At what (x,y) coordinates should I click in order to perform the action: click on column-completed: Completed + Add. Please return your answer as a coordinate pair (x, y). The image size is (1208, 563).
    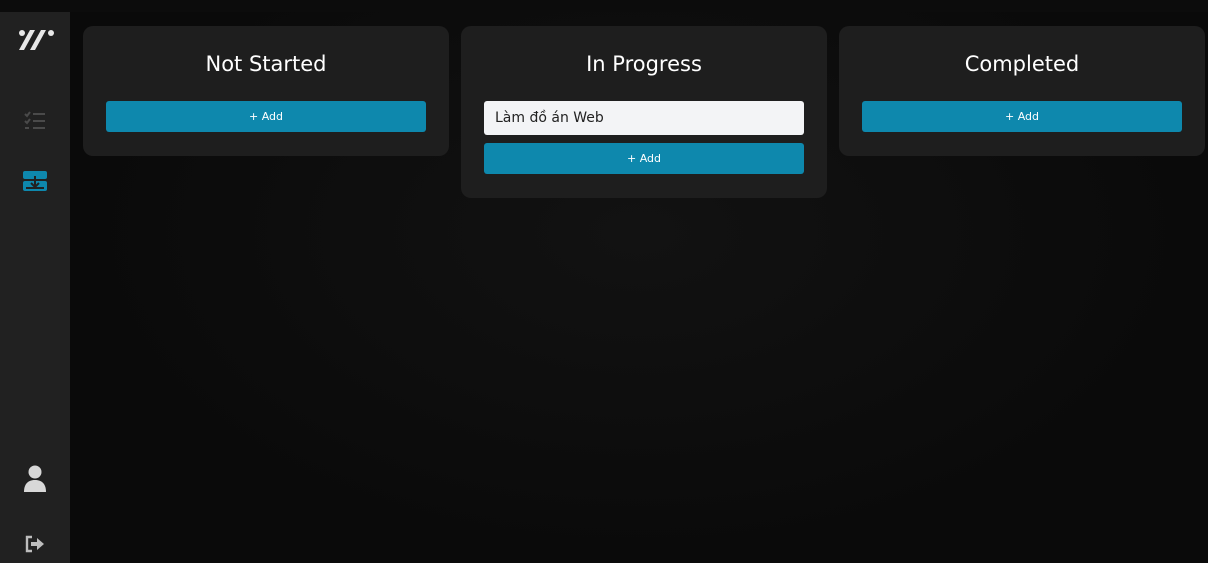
    Looking at the image, I should click on (1022, 91).